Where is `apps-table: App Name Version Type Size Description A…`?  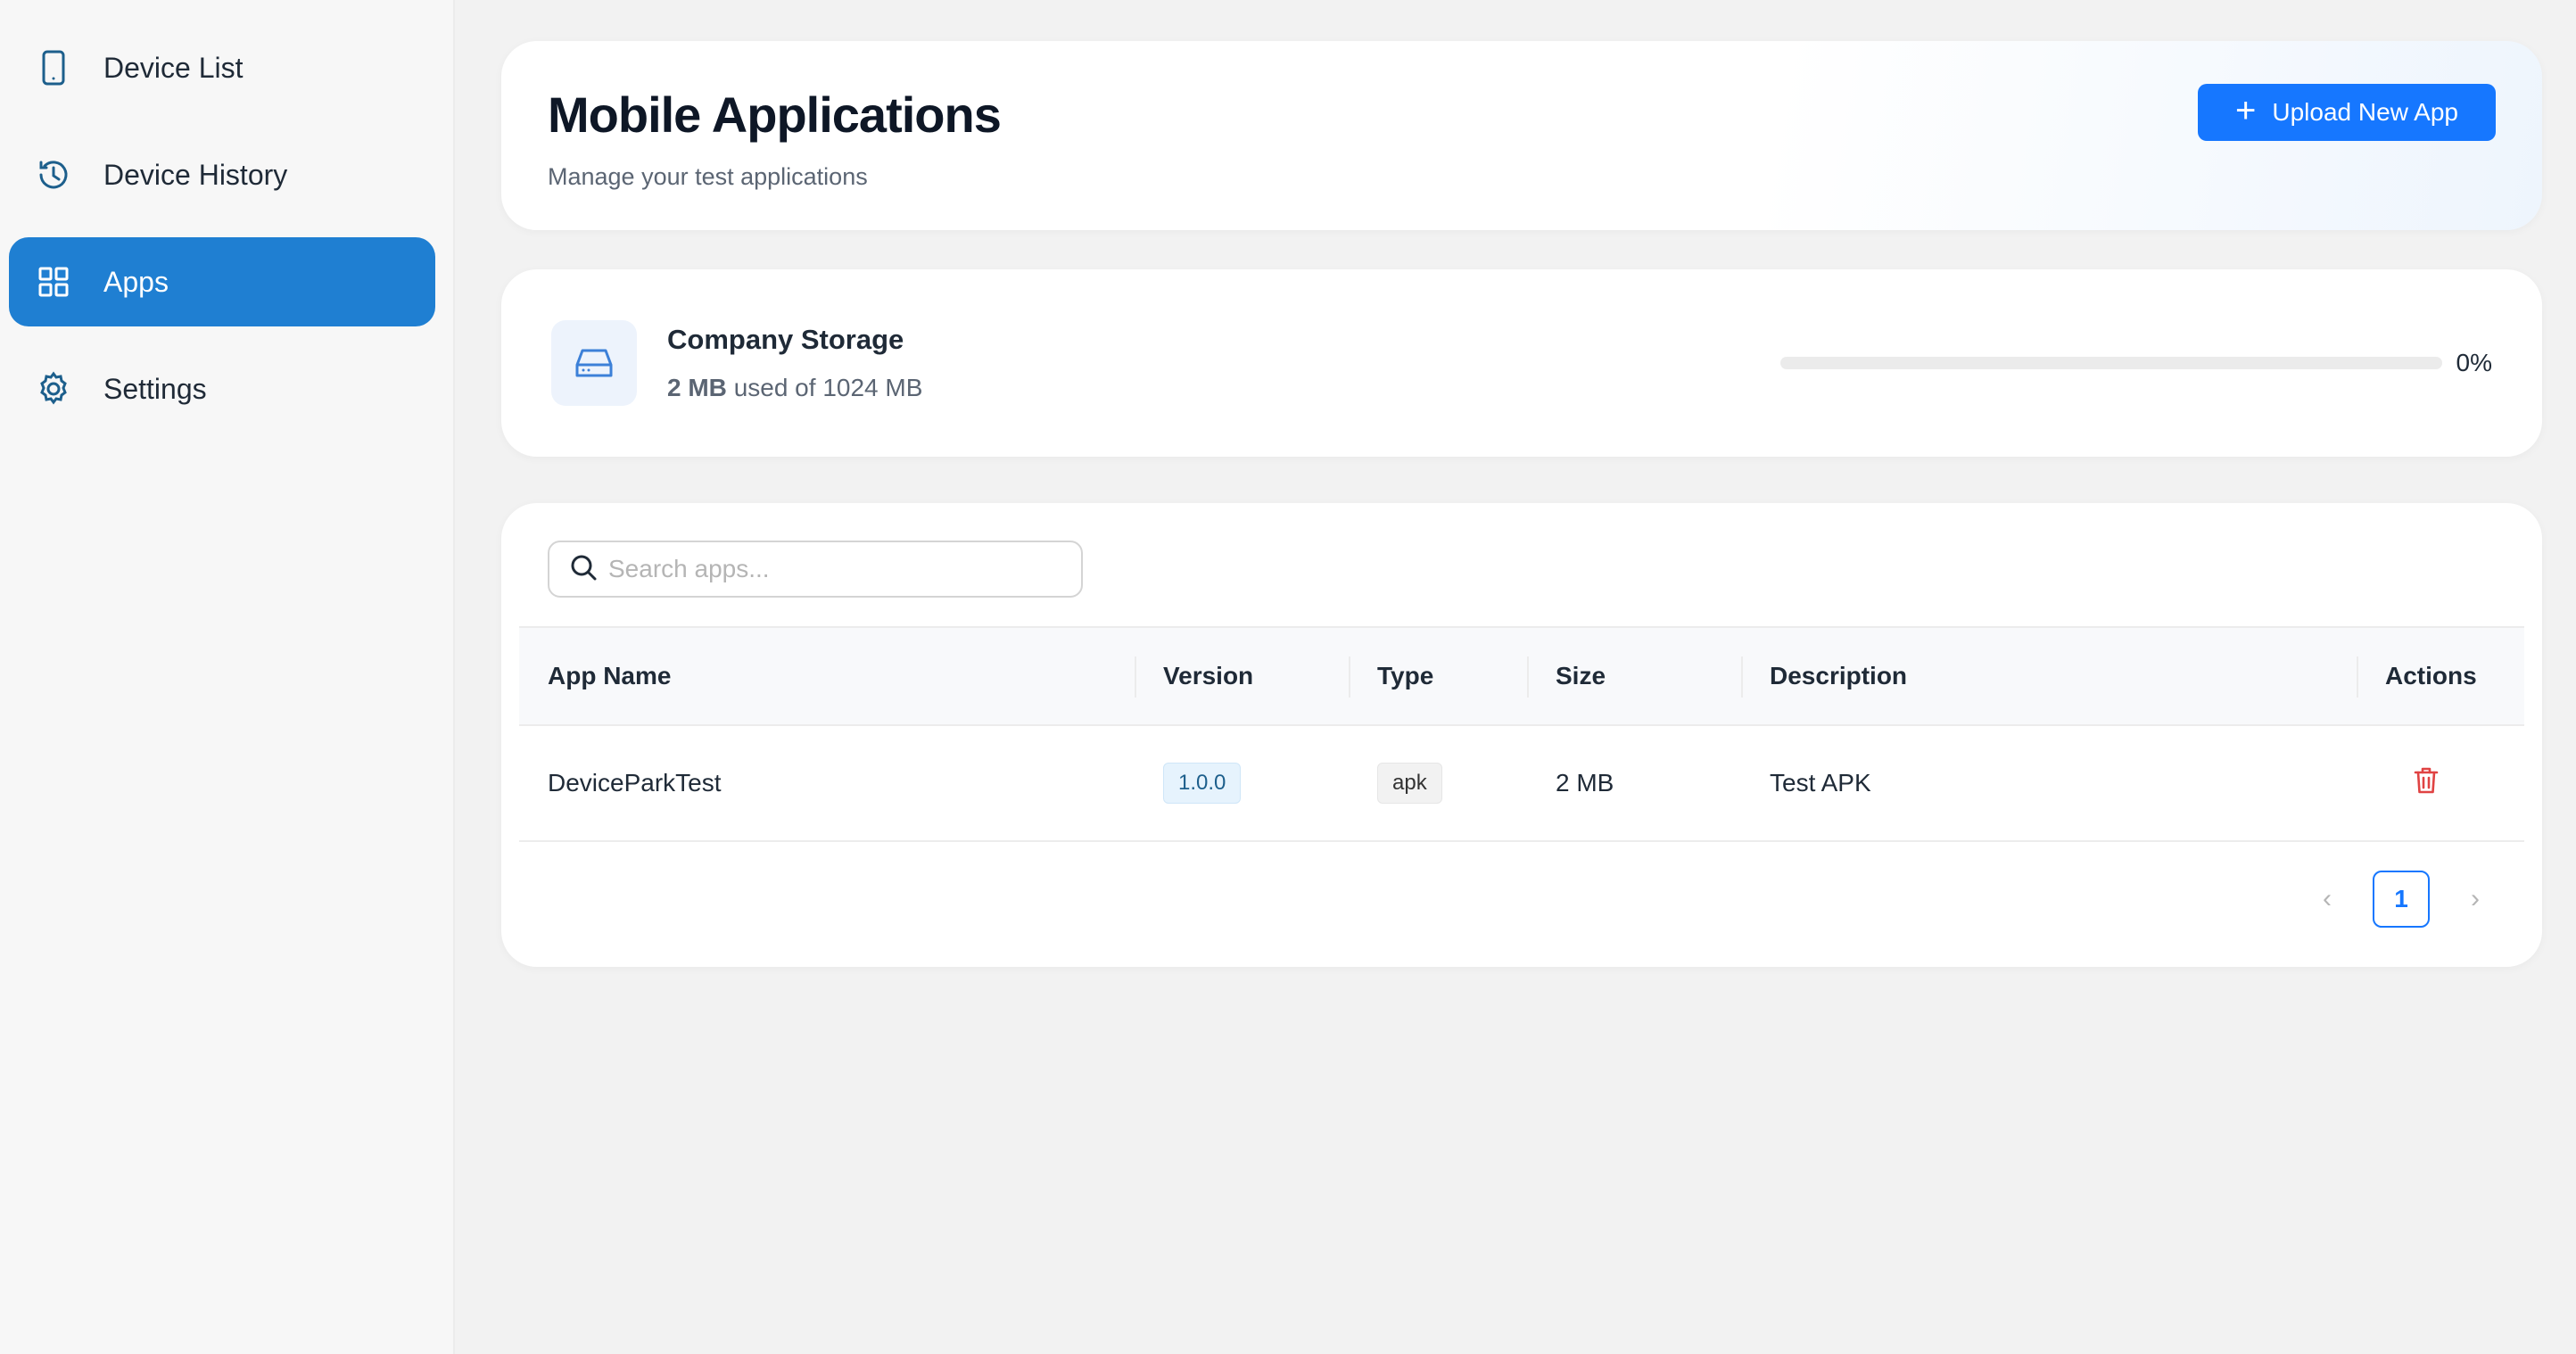 apps-table: App Name Version Type Size Description A… is located at coordinates (1521, 734).